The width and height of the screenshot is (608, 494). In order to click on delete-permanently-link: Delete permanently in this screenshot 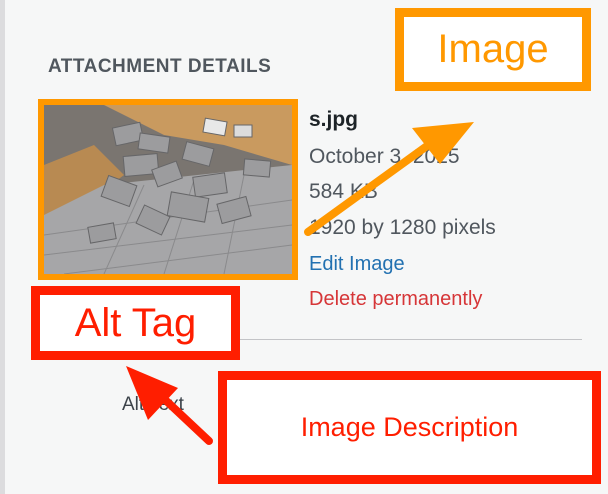, I will do `click(395, 299)`.